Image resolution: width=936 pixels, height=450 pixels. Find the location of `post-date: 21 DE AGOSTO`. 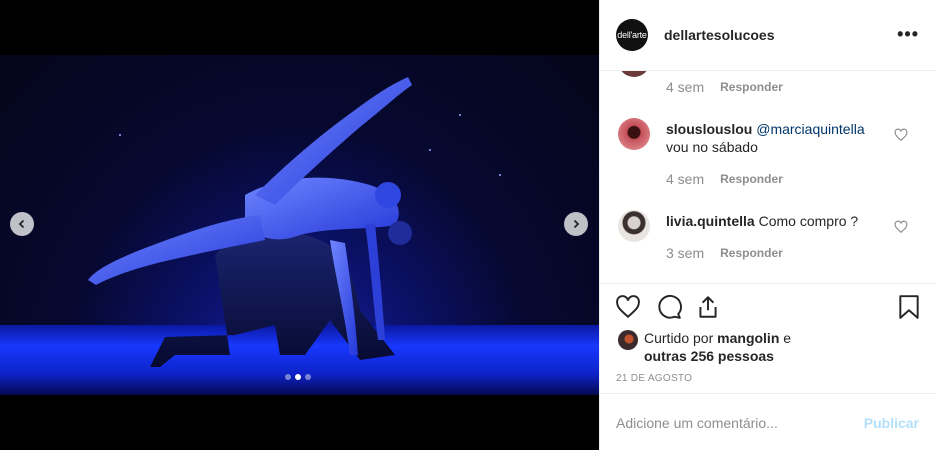

post-date: 21 DE AGOSTO is located at coordinates (654, 378).